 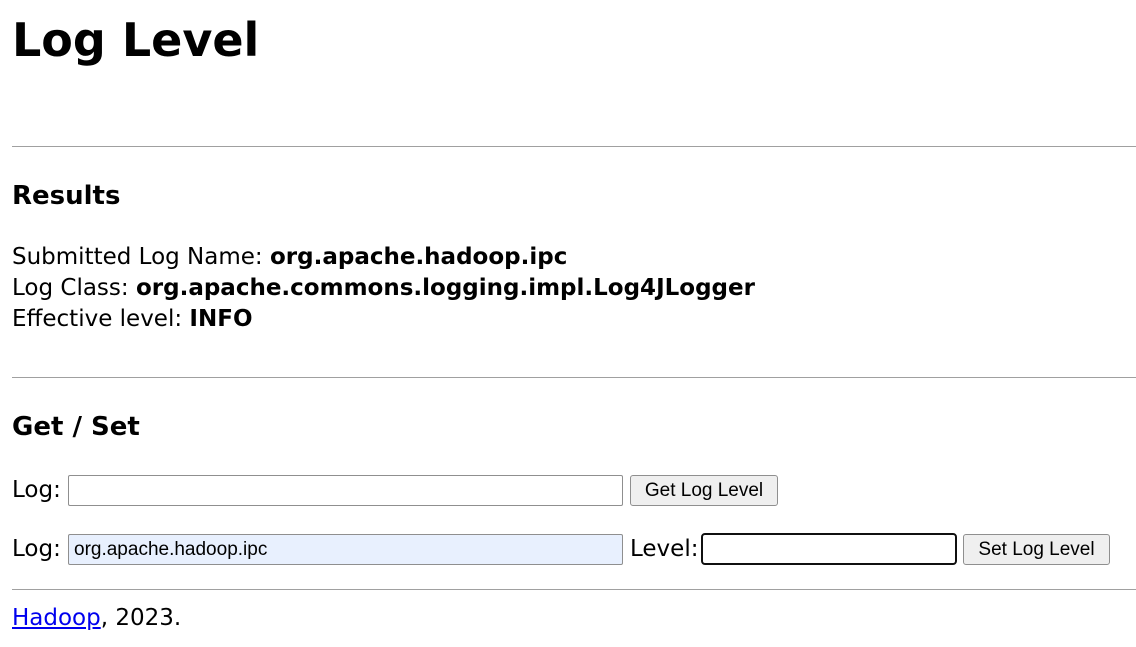 I want to click on footer: Hadoop, 2023., so click(x=96, y=618).